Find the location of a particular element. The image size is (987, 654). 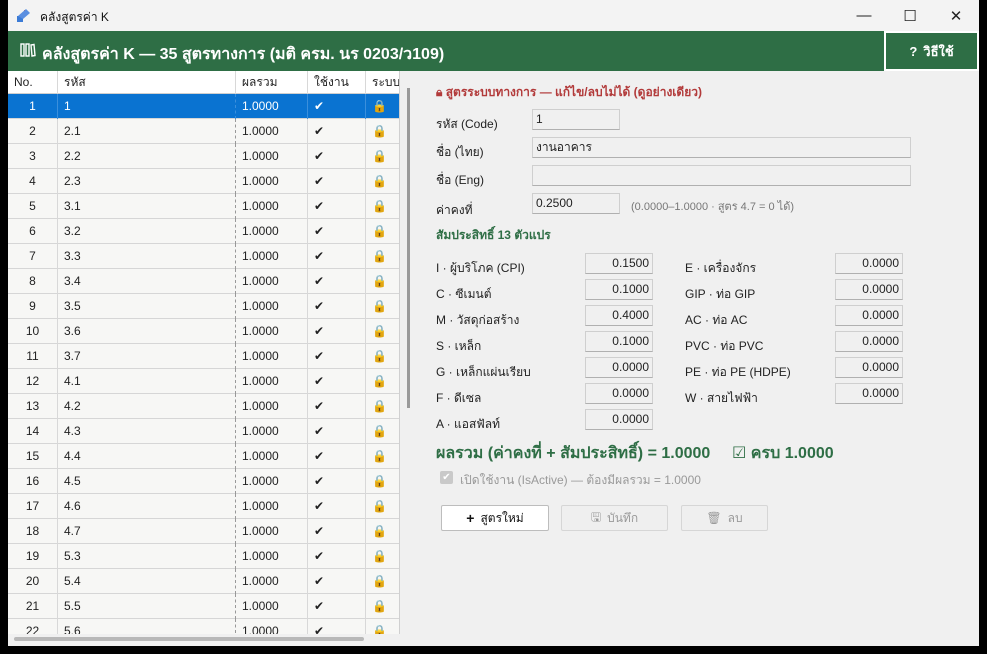

table-row: 15 4.4 1.0000 ✔ 🔒 is located at coordinates (203, 456).